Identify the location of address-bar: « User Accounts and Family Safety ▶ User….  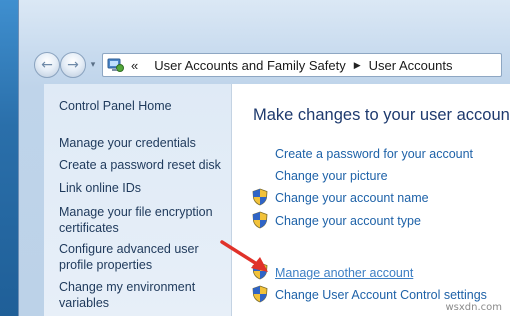
(302, 65).